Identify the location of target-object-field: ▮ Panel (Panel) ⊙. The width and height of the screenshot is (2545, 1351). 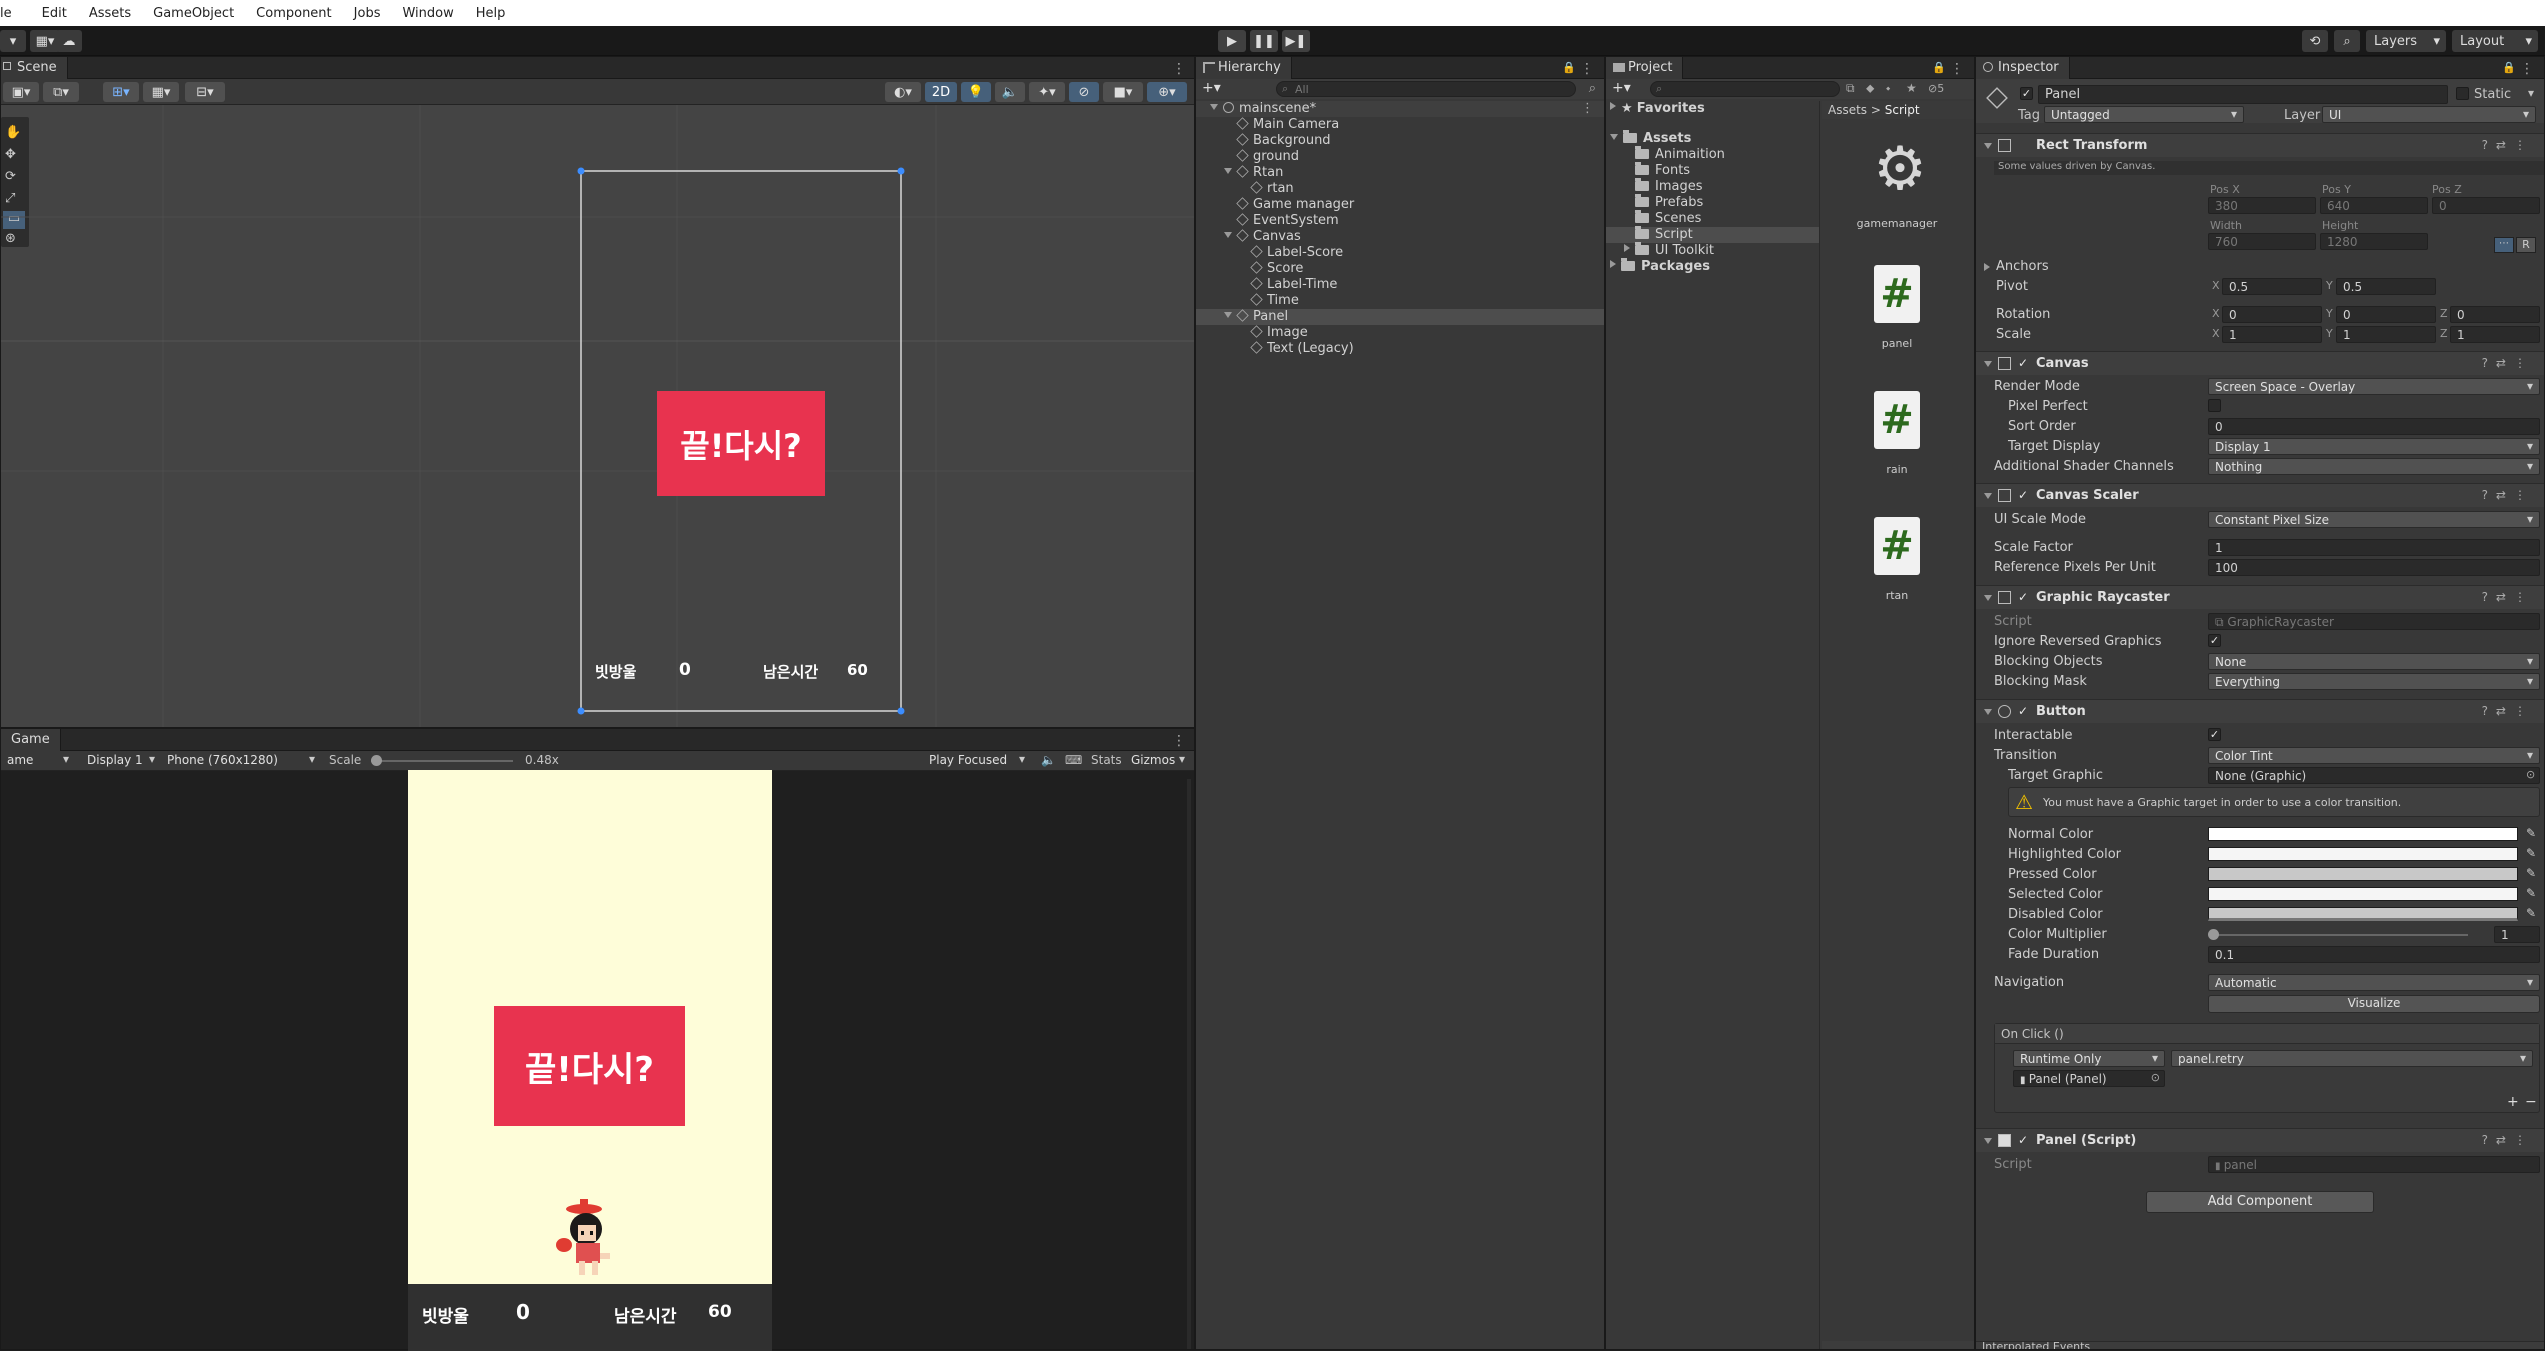
(2089, 1078).